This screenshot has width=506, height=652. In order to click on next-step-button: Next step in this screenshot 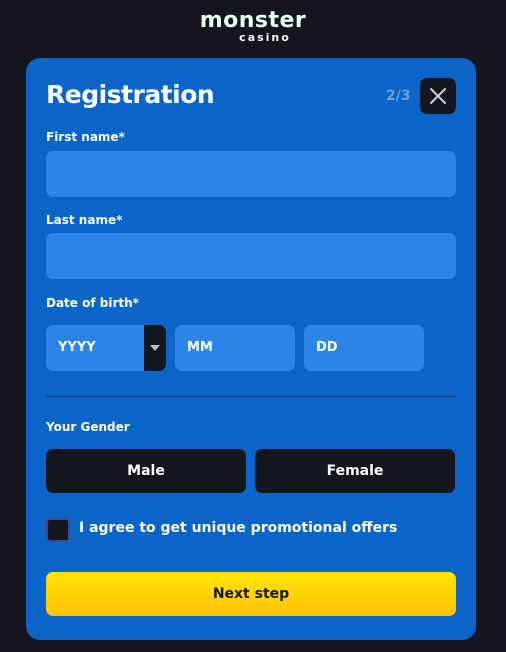, I will do `click(251, 594)`.